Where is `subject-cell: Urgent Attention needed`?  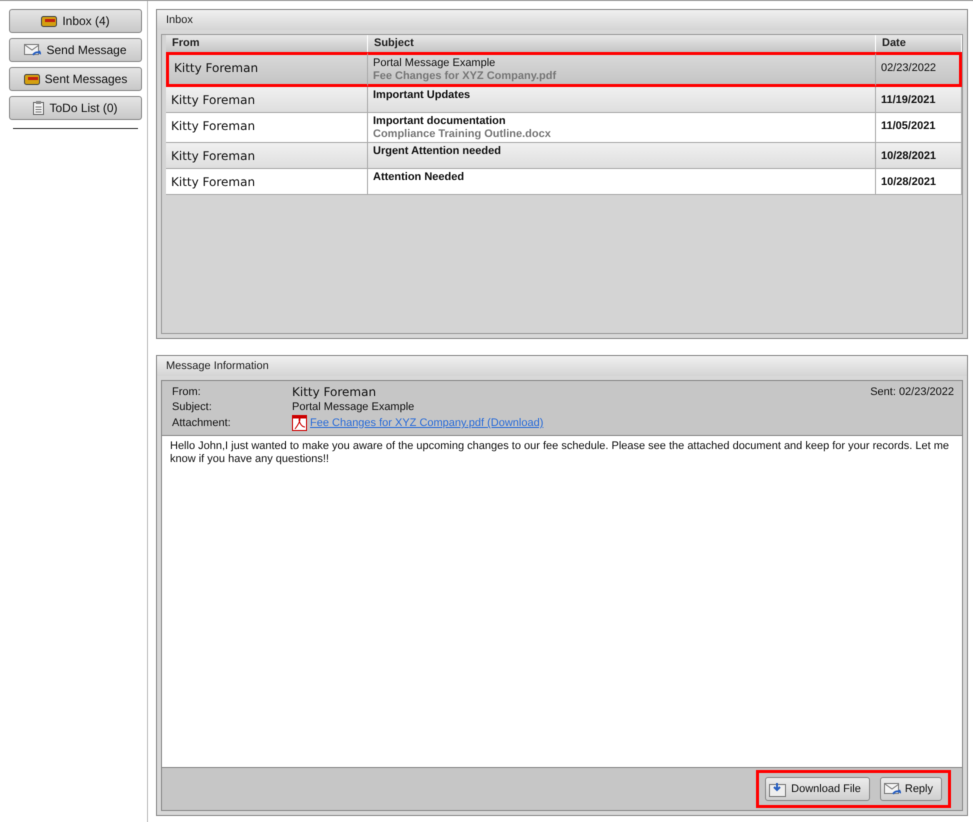 subject-cell: Urgent Attention needed is located at coordinates (622, 156).